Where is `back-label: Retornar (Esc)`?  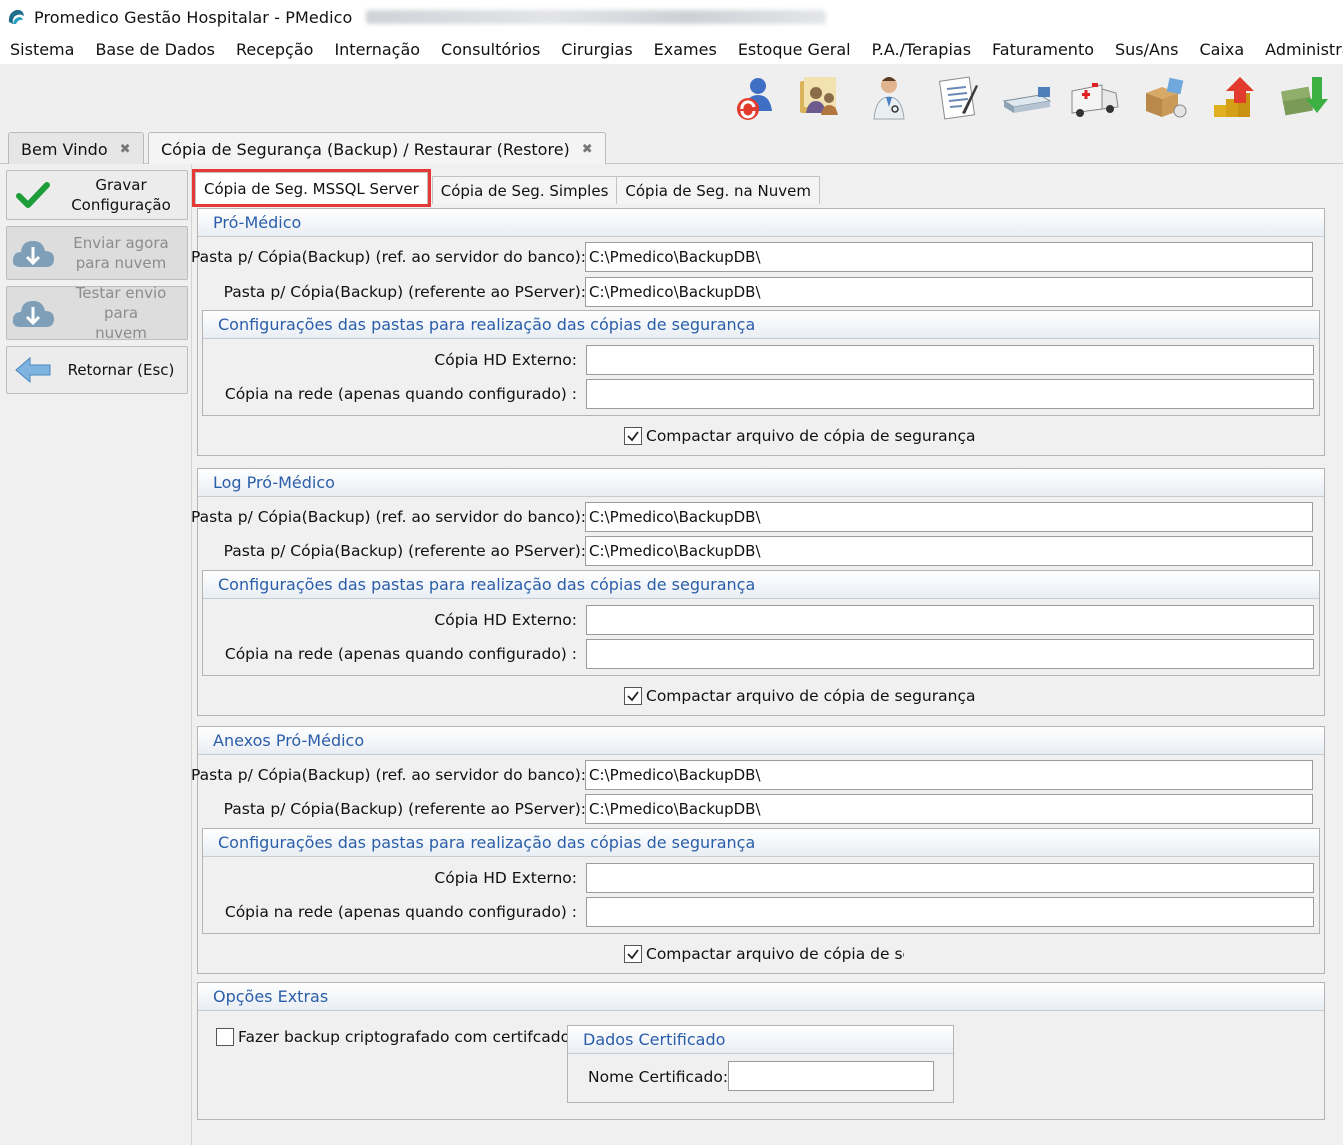 back-label: Retornar (Esc) is located at coordinates (121, 370).